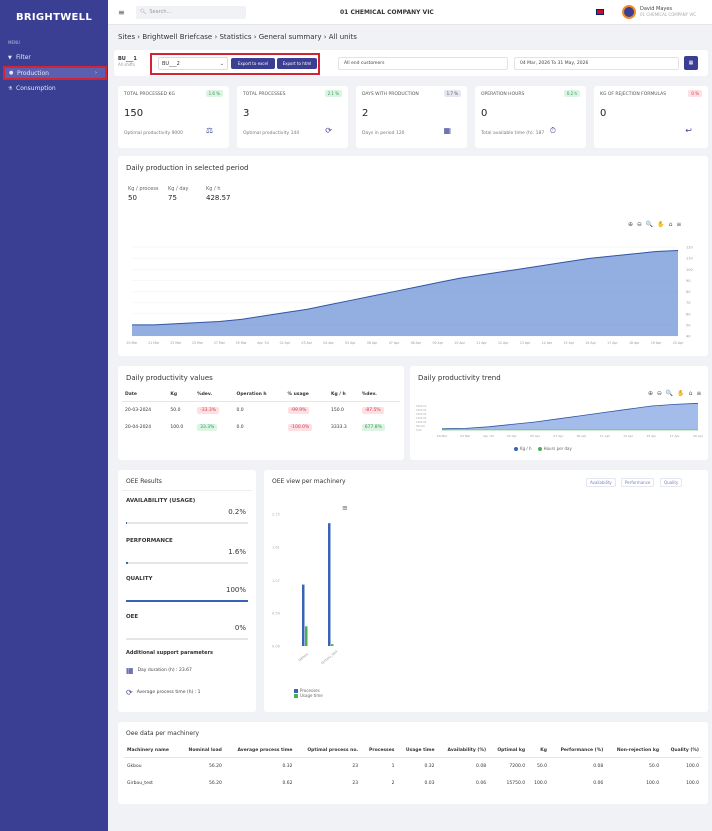 Image resolution: width=712 pixels, height=831 pixels. I want to click on cell: -33.3%, so click(213, 411).